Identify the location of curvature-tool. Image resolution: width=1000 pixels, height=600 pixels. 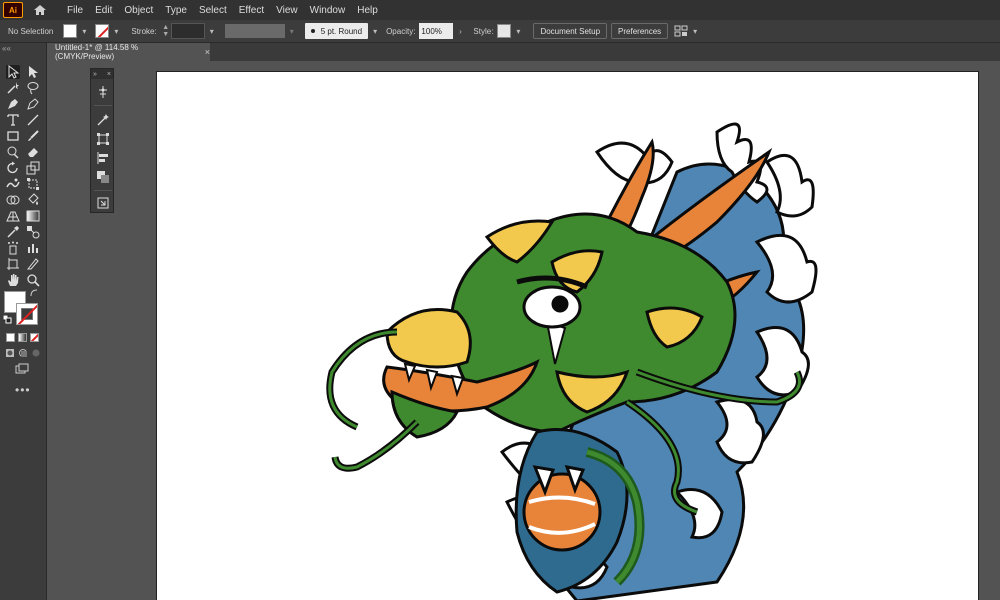
(33, 104).